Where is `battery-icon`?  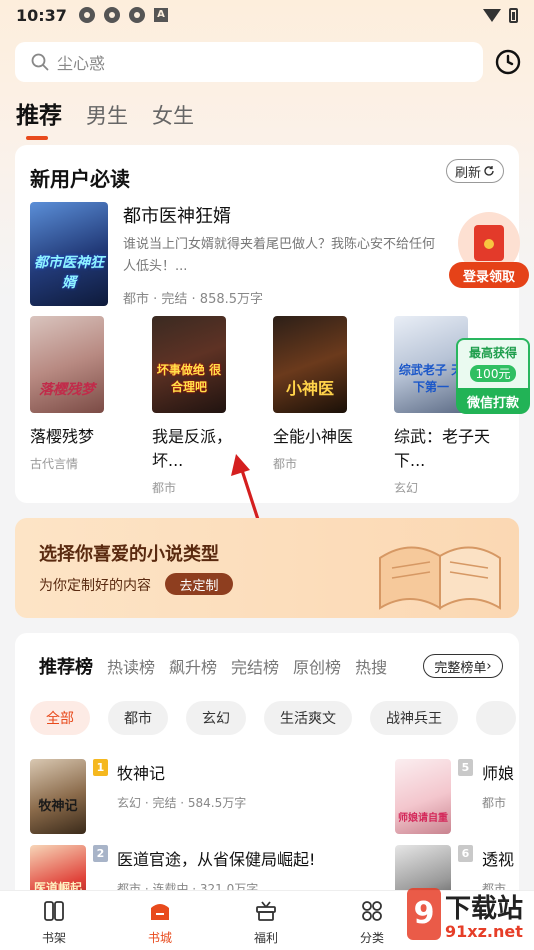
battery-icon is located at coordinates (513, 15).